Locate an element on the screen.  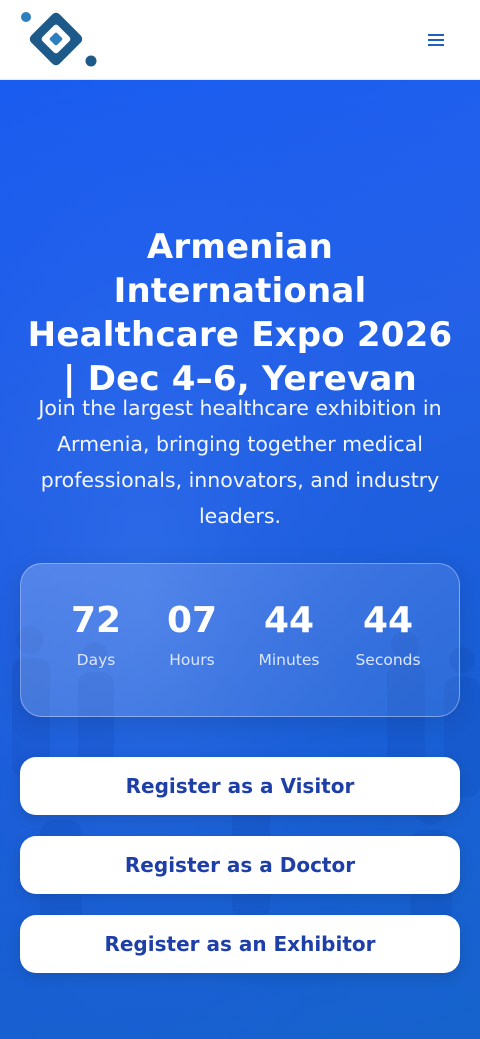
register-doctor-button: Register as a Doctor is located at coordinates (240, 865).